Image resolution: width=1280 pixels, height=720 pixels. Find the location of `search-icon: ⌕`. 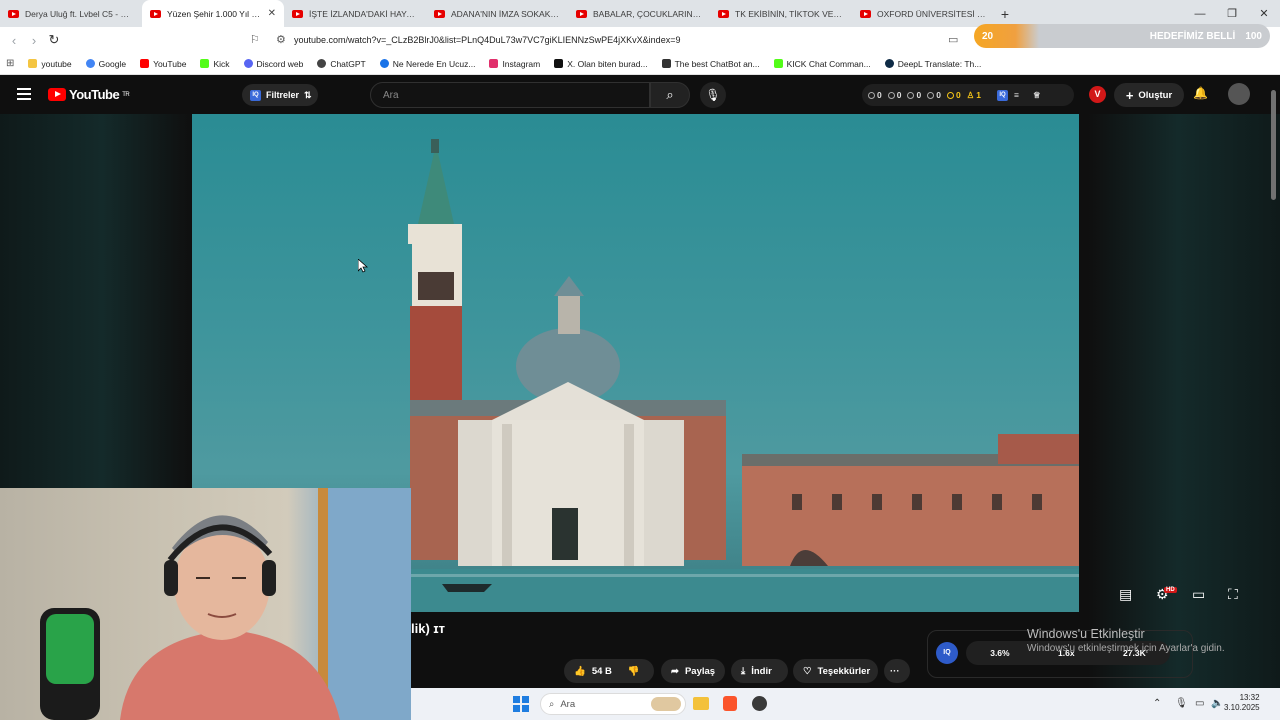

search-icon: ⌕ is located at coordinates (552, 704).